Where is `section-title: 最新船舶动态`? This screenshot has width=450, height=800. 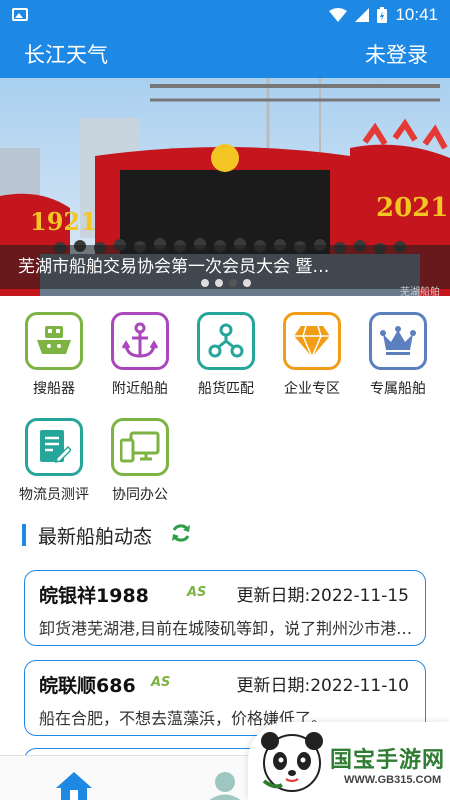
section-title: 最新船舶动态 is located at coordinates (95, 536).